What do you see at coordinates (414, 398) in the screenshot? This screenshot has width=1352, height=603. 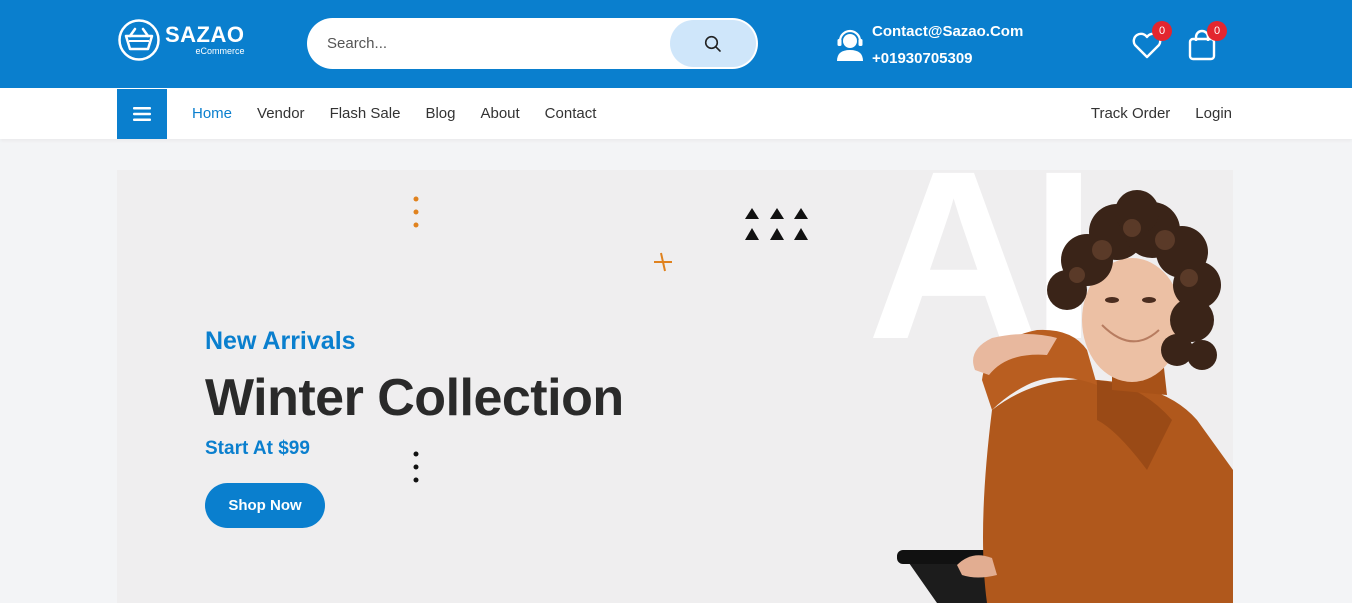 I see `hero-title: Winter Collection` at bounding box center [414, 398].